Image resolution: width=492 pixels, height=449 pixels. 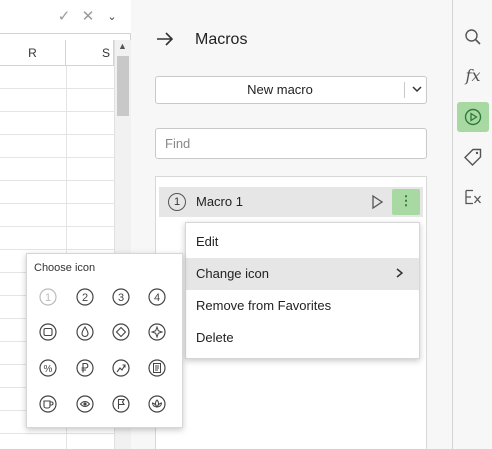 I want to click on svg-text: 3, so click(x=121, y=298).